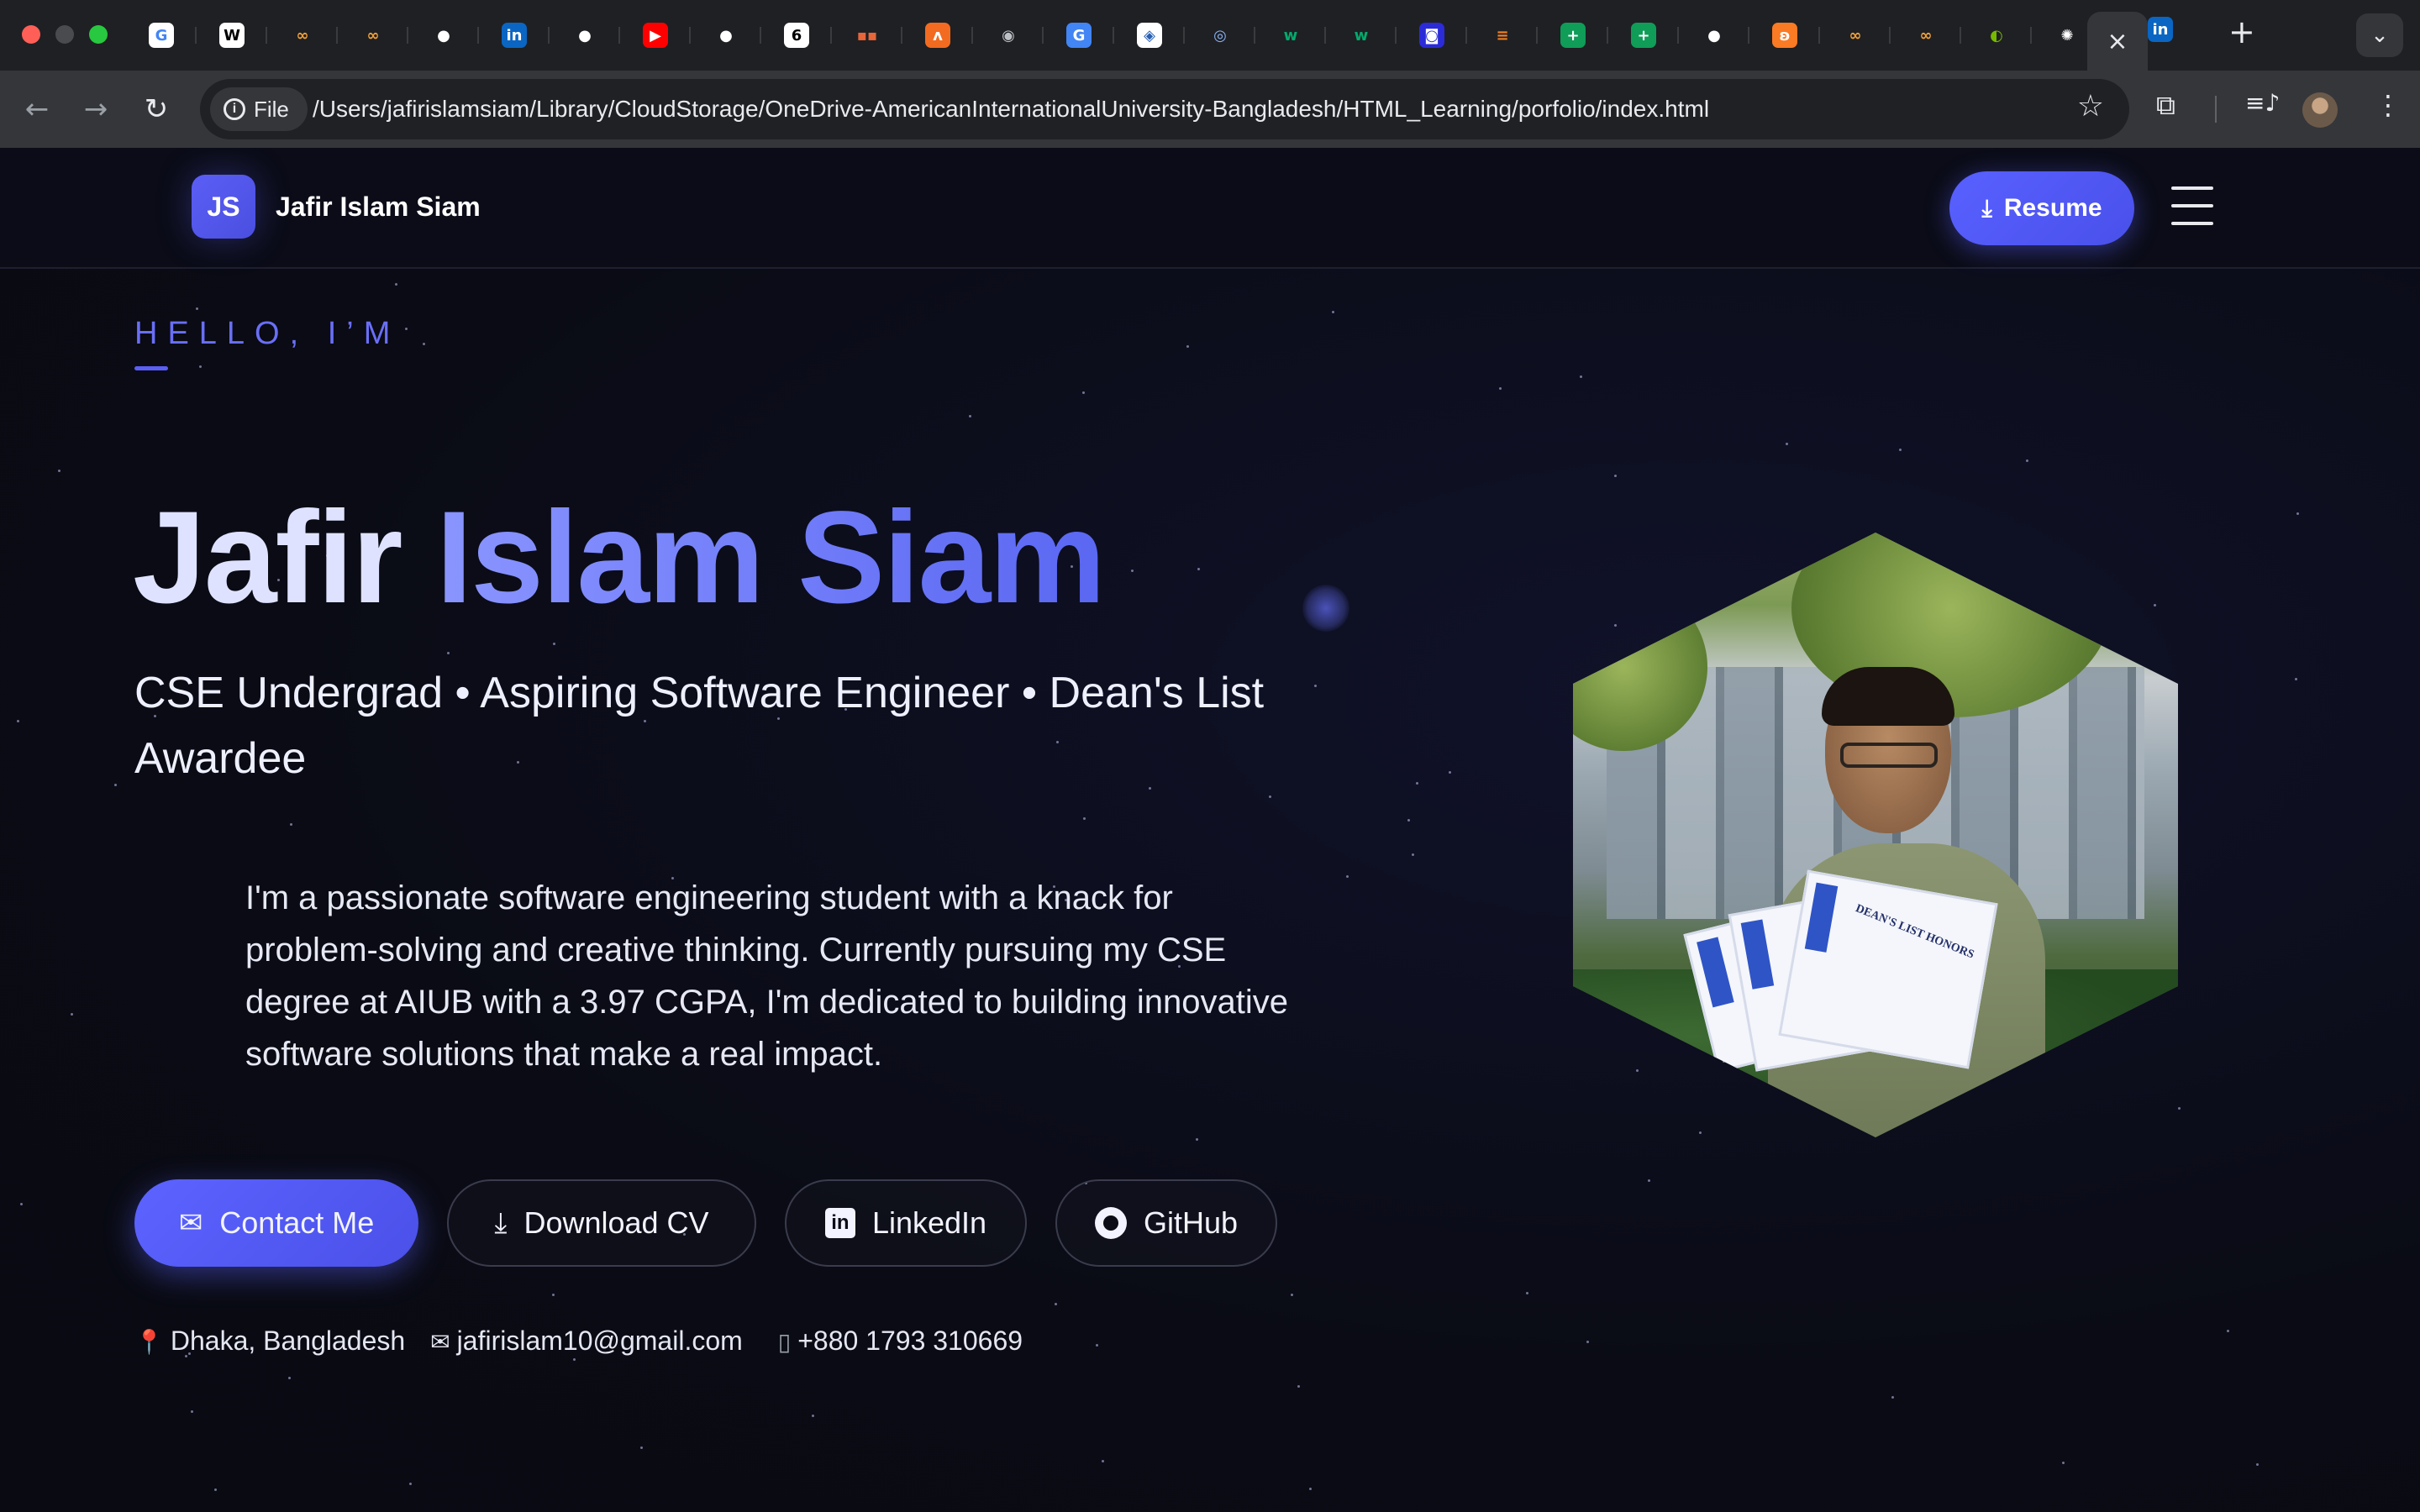 This screenshot has height=1512, width=2420. I want to click on resume-label: Resume, so click(2052, 208).